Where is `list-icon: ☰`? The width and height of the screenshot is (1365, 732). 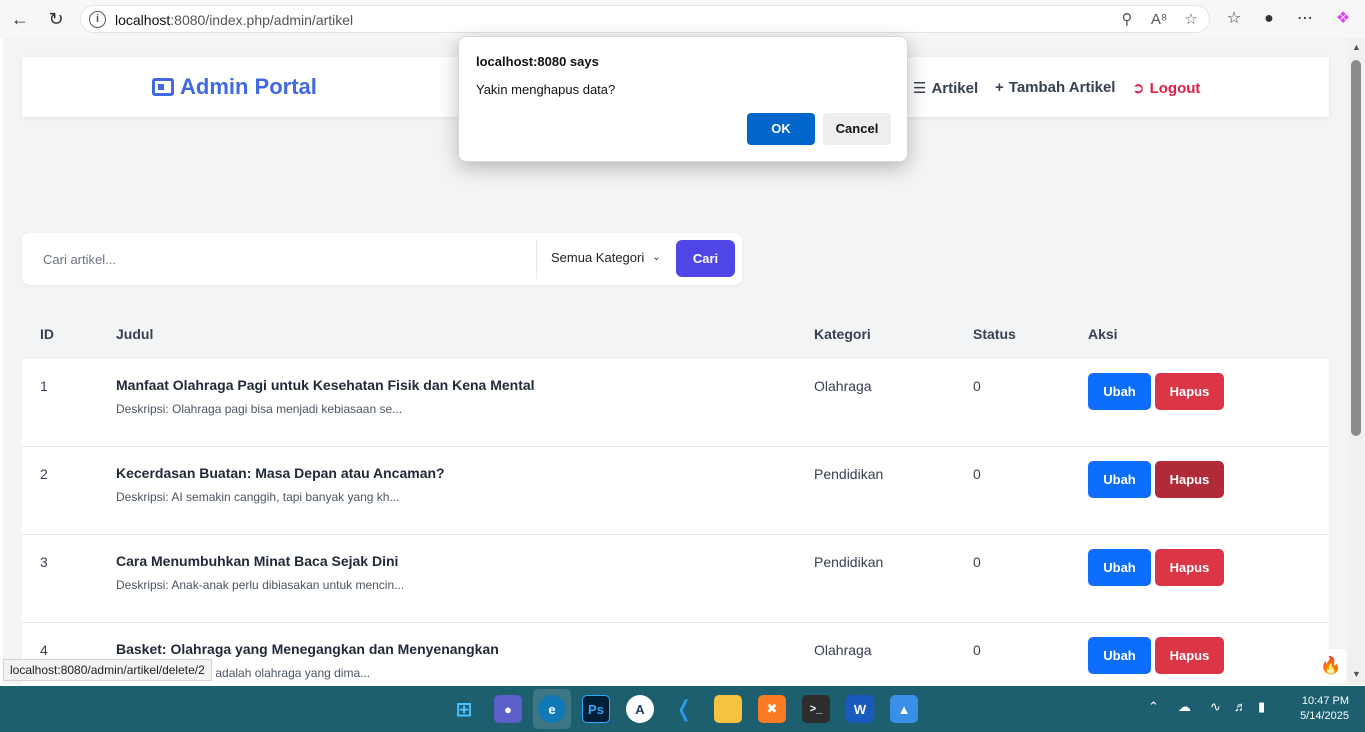
list-icon: ☰ is located at coordinates (920, 88).